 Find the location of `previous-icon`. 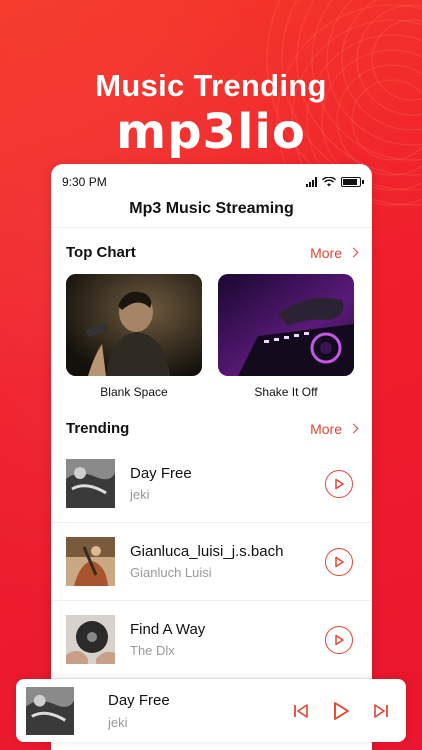

previous-icon is located at coordinates (301, 711).